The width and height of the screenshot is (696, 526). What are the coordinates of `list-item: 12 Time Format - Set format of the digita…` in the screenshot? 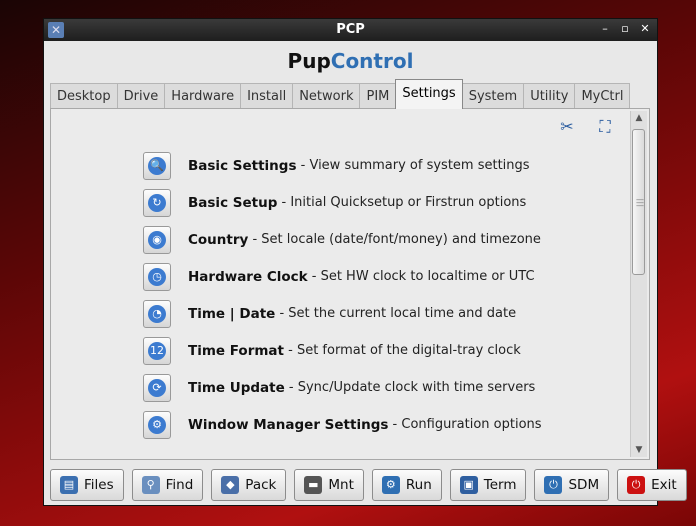 It's located at (342, 350).